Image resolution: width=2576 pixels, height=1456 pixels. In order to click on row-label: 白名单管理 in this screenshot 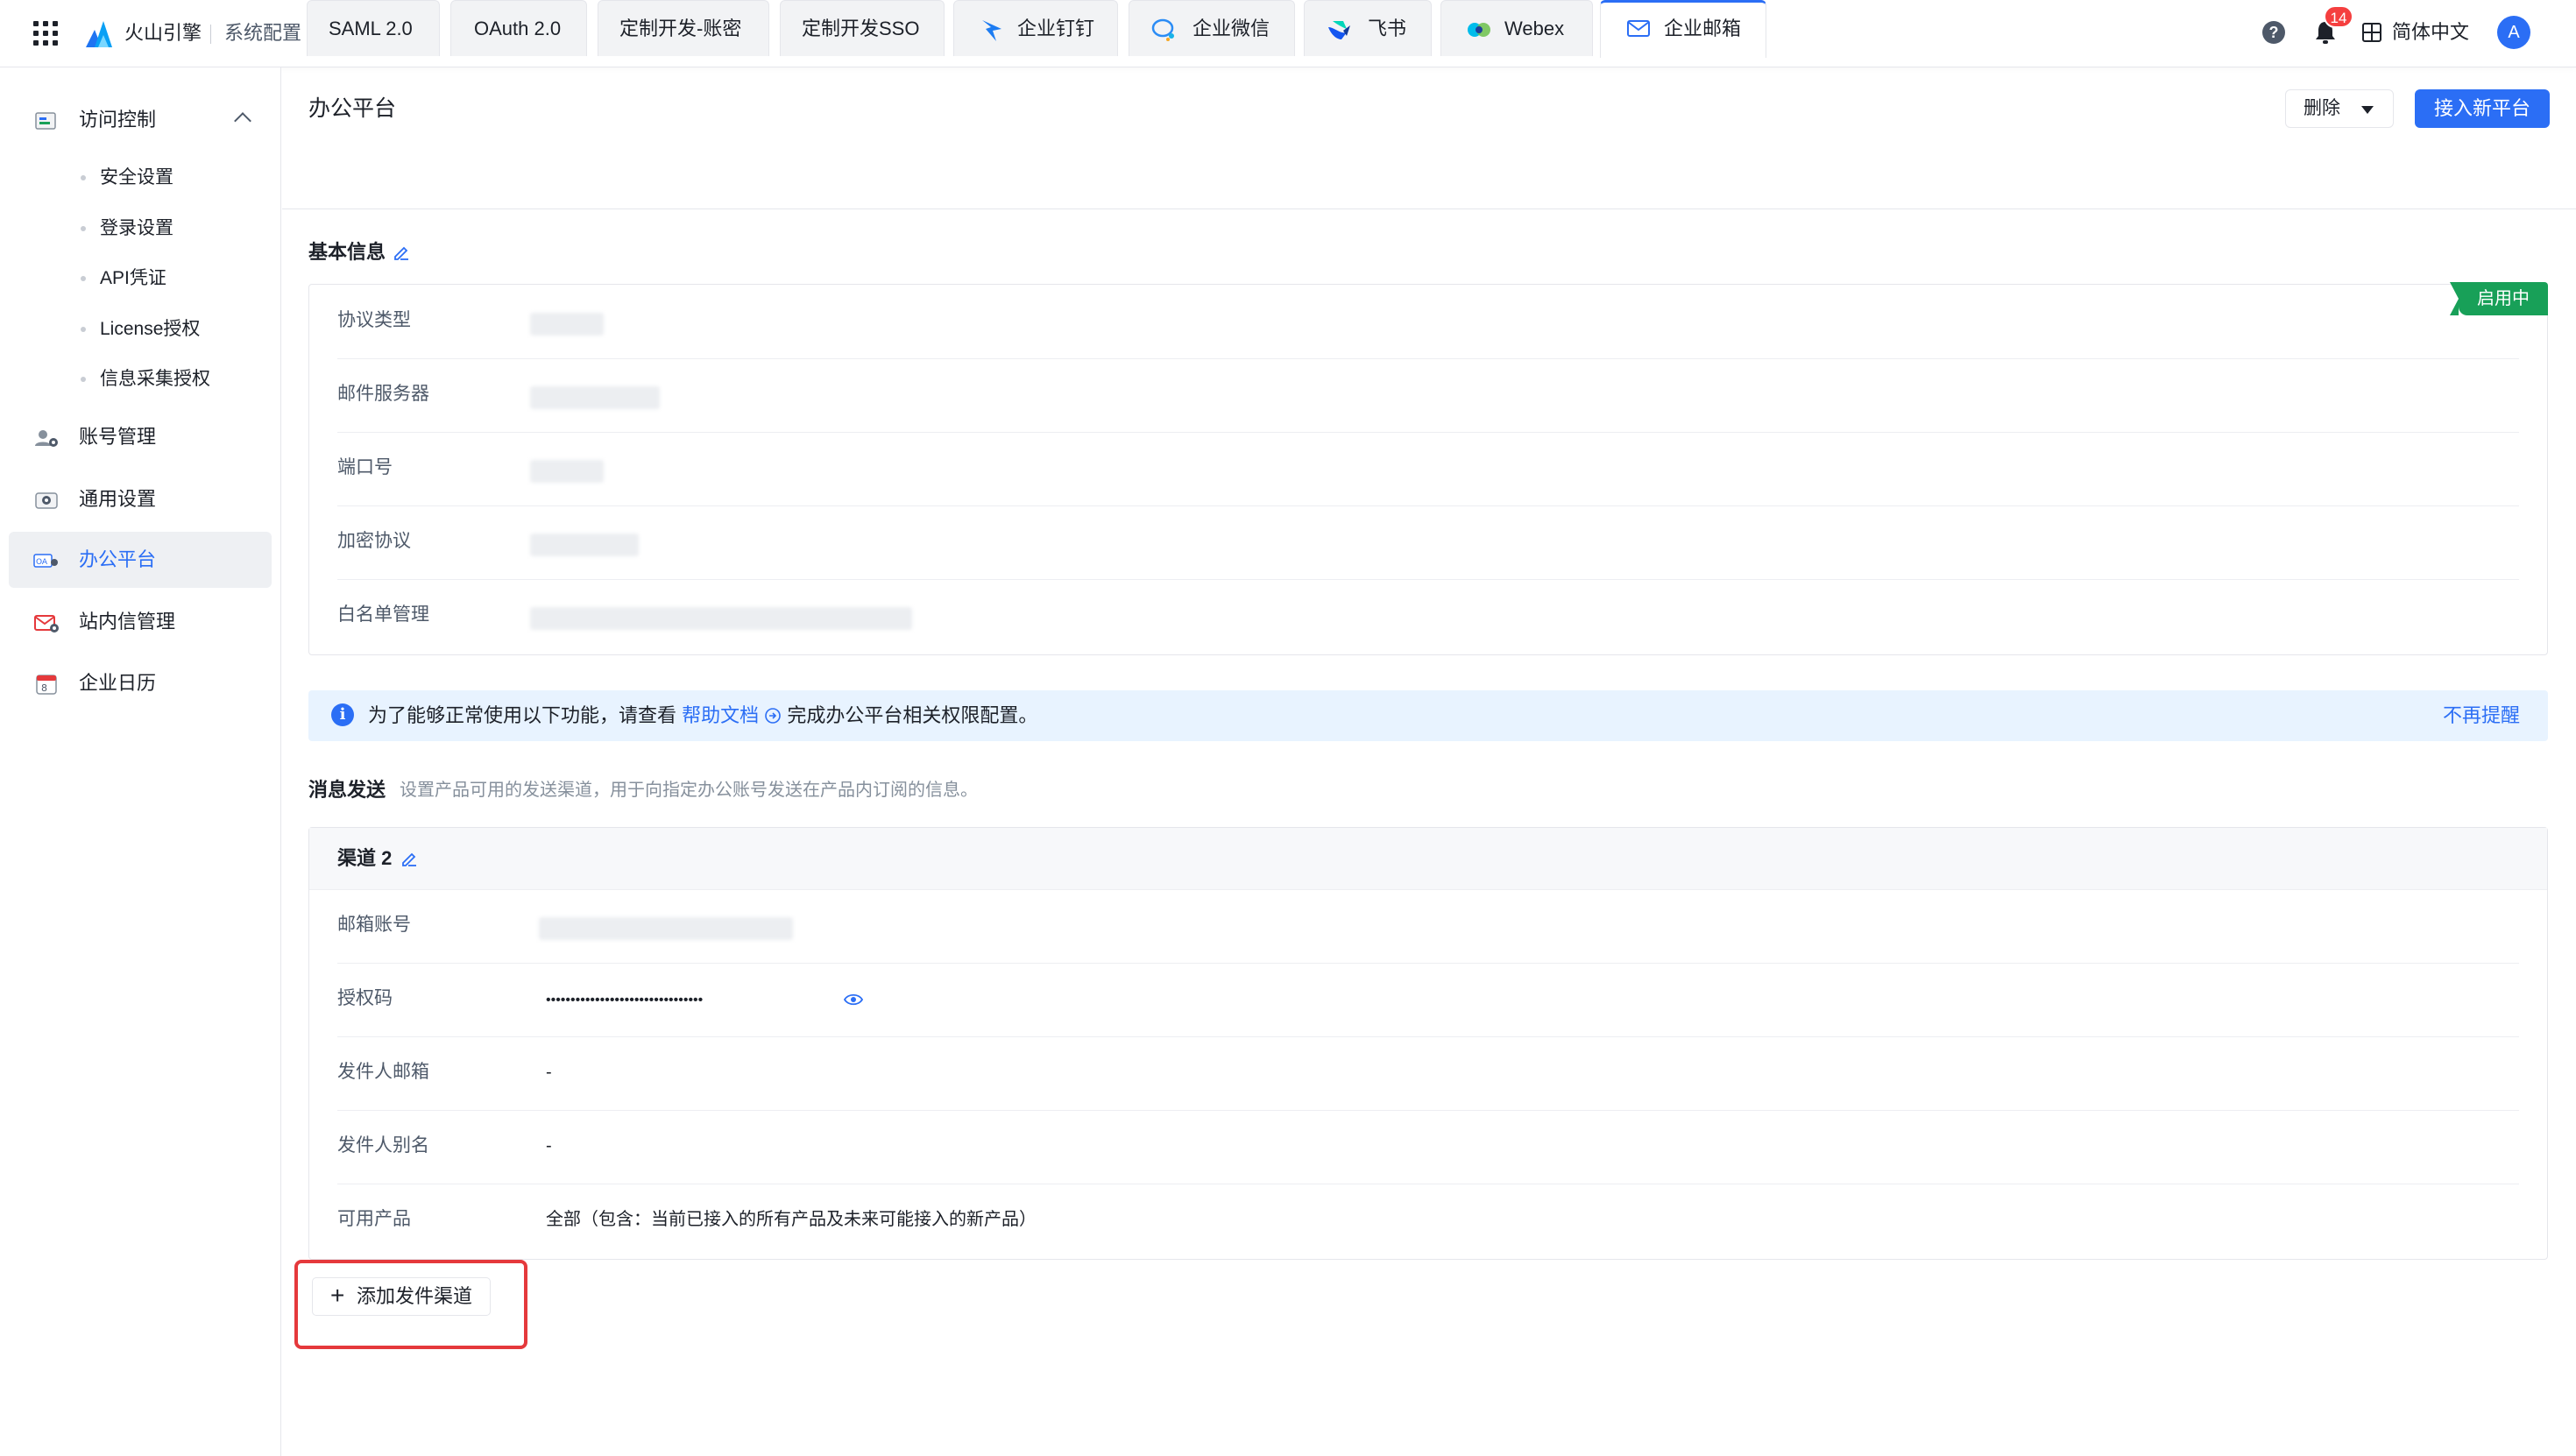, I will do `click(383, 614)`.